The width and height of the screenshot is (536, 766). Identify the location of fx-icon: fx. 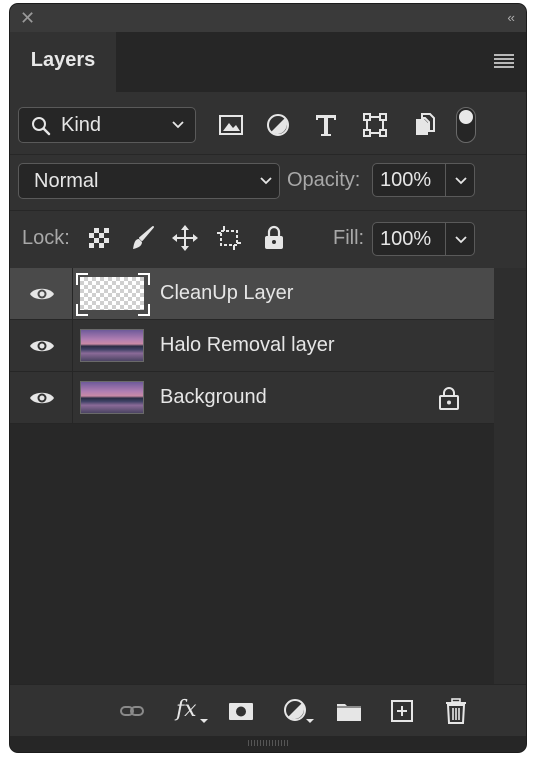
(191, 711).